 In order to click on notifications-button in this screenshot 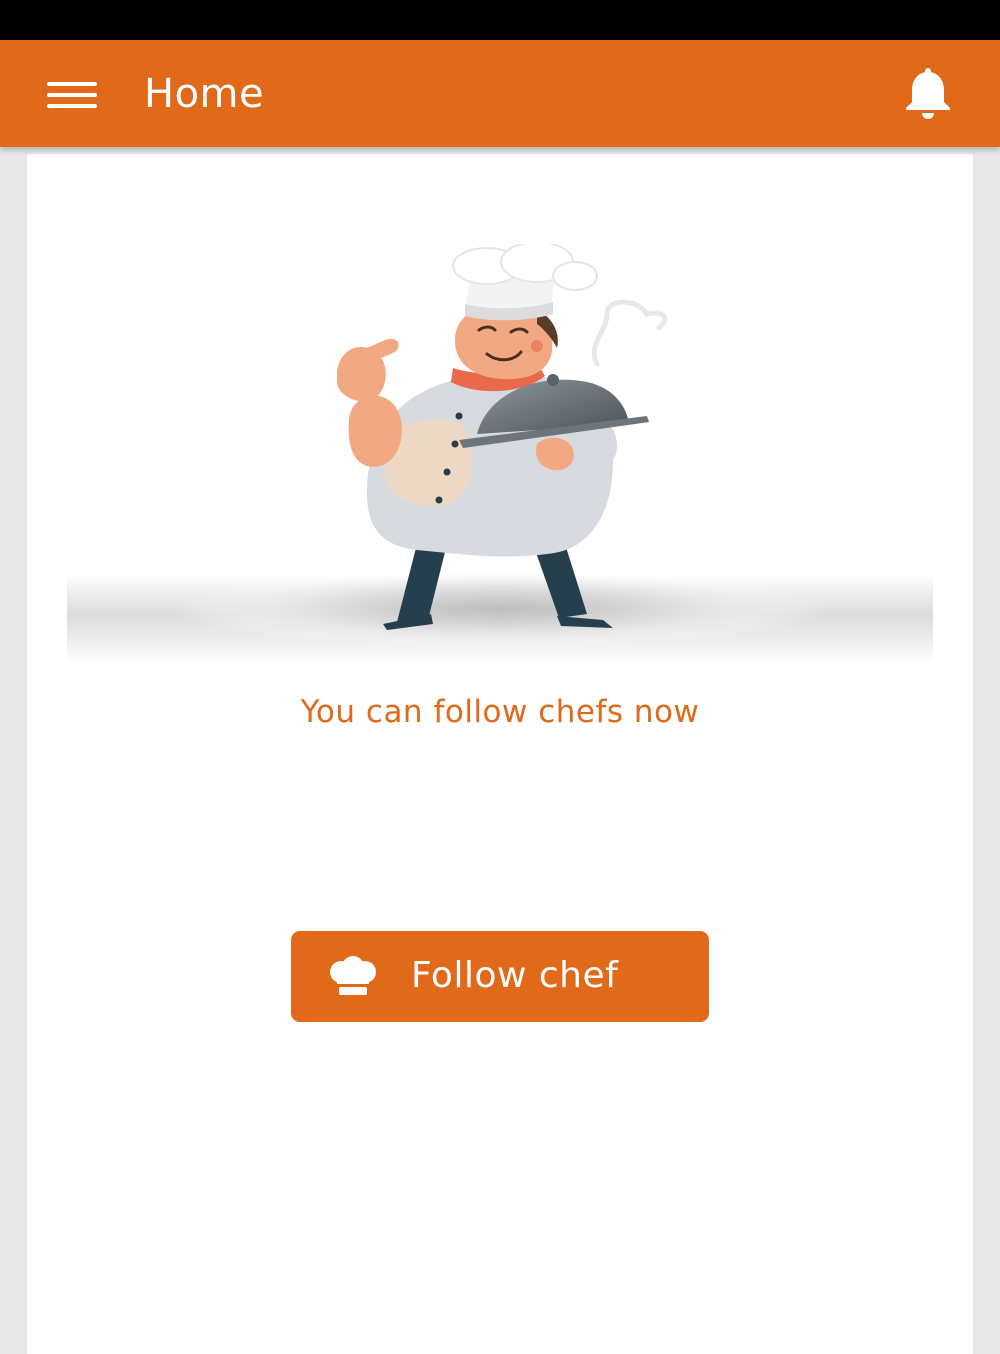, I will do `click(928, 94)`.